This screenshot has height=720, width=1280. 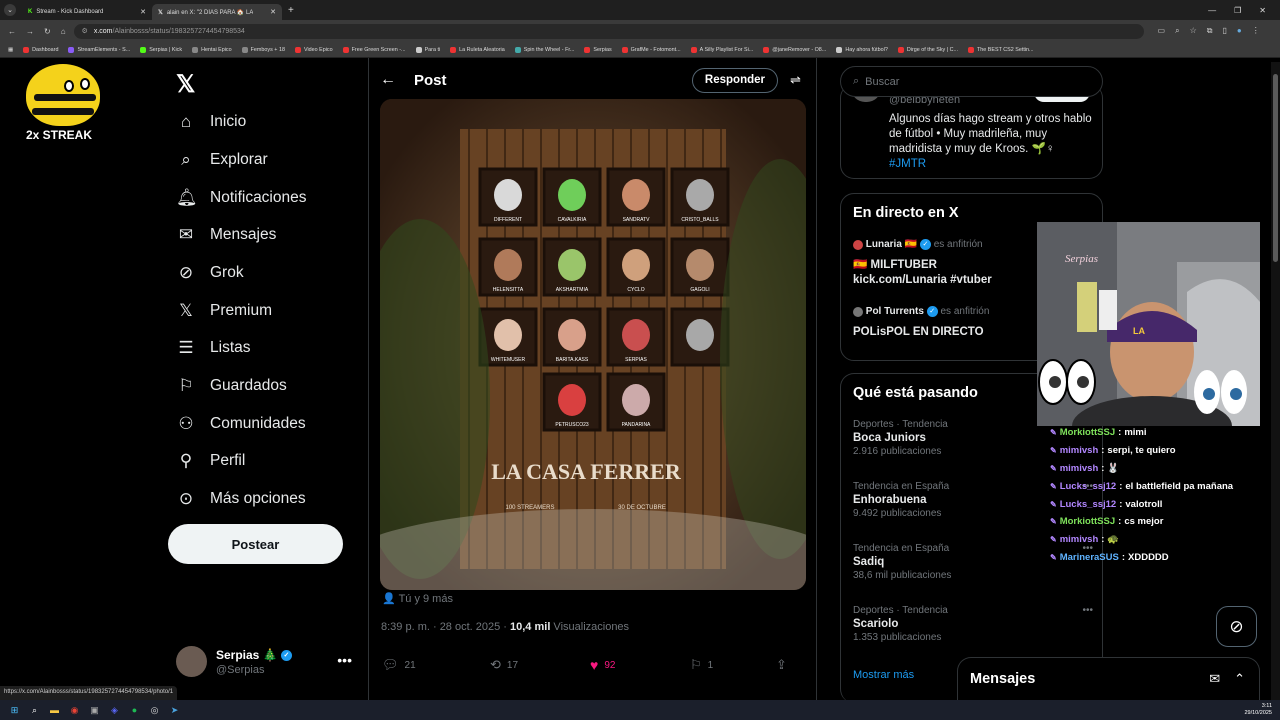 I want to click on reply-count: 21, so click(x=410, y=665).